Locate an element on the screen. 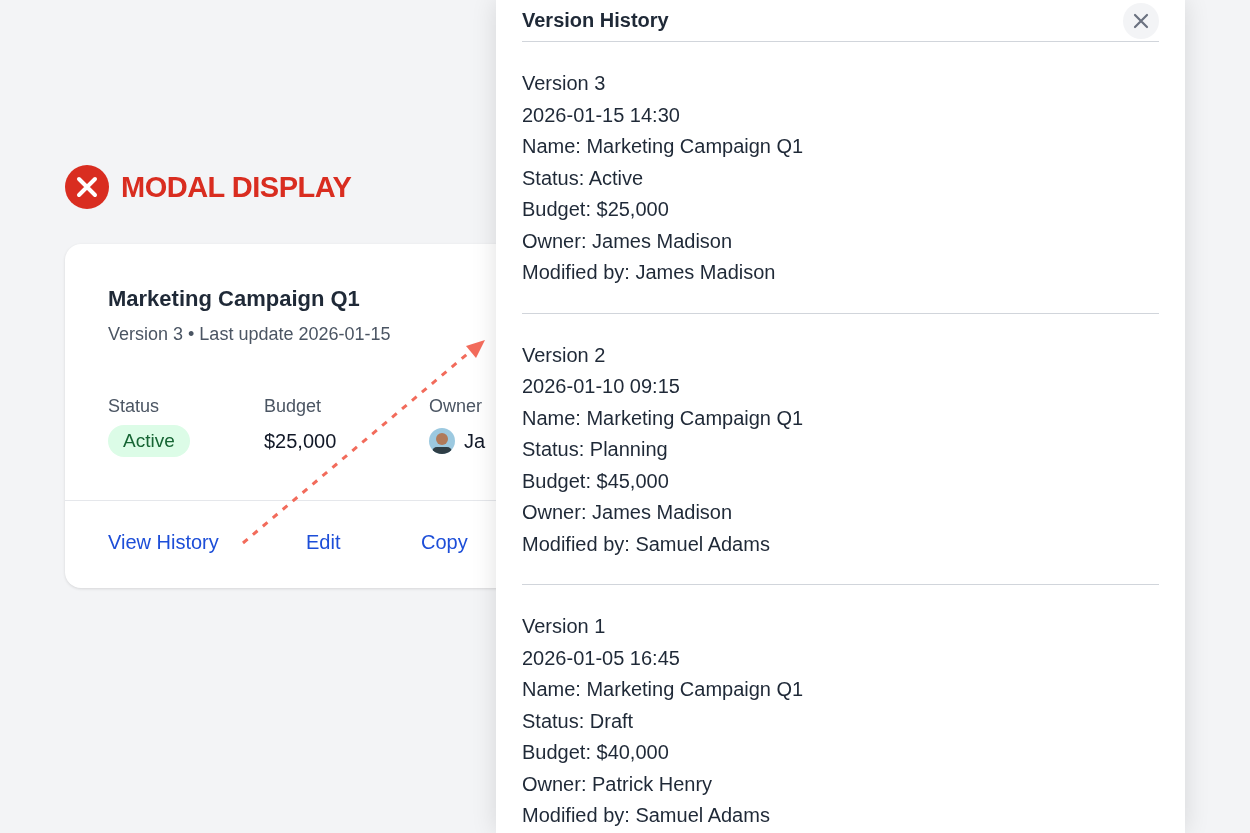 This screenshot has width=1250, height=833. field-label: Owner is located at coordinates (455, 406).